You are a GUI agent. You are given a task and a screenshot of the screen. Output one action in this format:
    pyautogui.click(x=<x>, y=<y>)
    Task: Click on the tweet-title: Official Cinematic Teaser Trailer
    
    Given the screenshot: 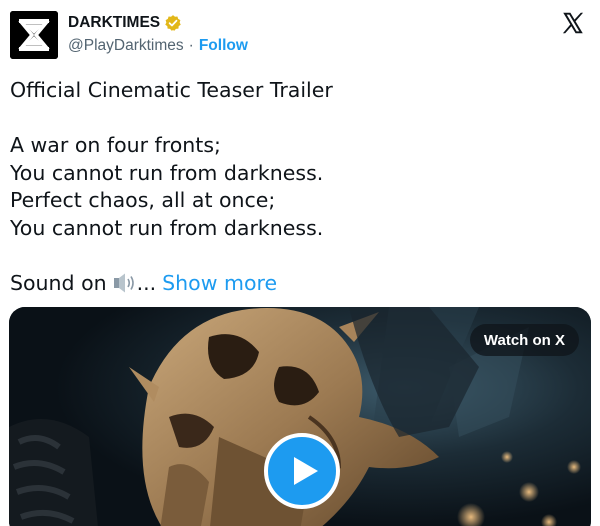 What is the action you would take?
    pyautogui.click(x=171, y=90)
    